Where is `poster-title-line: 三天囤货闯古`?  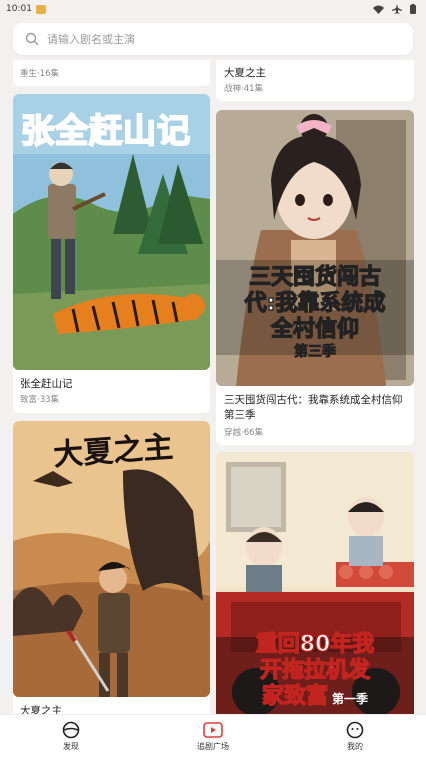
poster-title-line: 三天囤货闯古 is located at coordinates (314, 277).